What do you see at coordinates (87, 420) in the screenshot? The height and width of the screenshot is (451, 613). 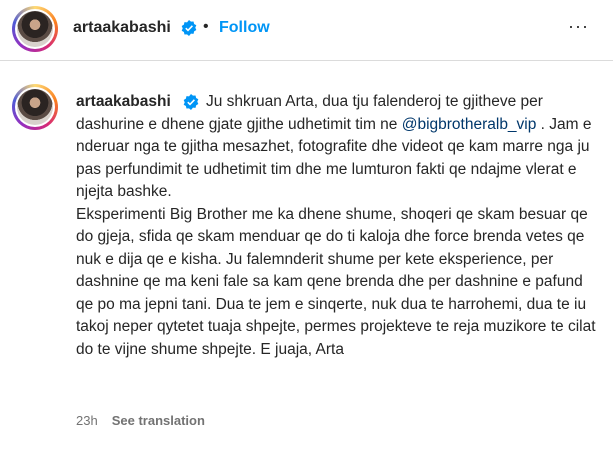 I see `timestamp: 23h` at bounding box center [87, 420].